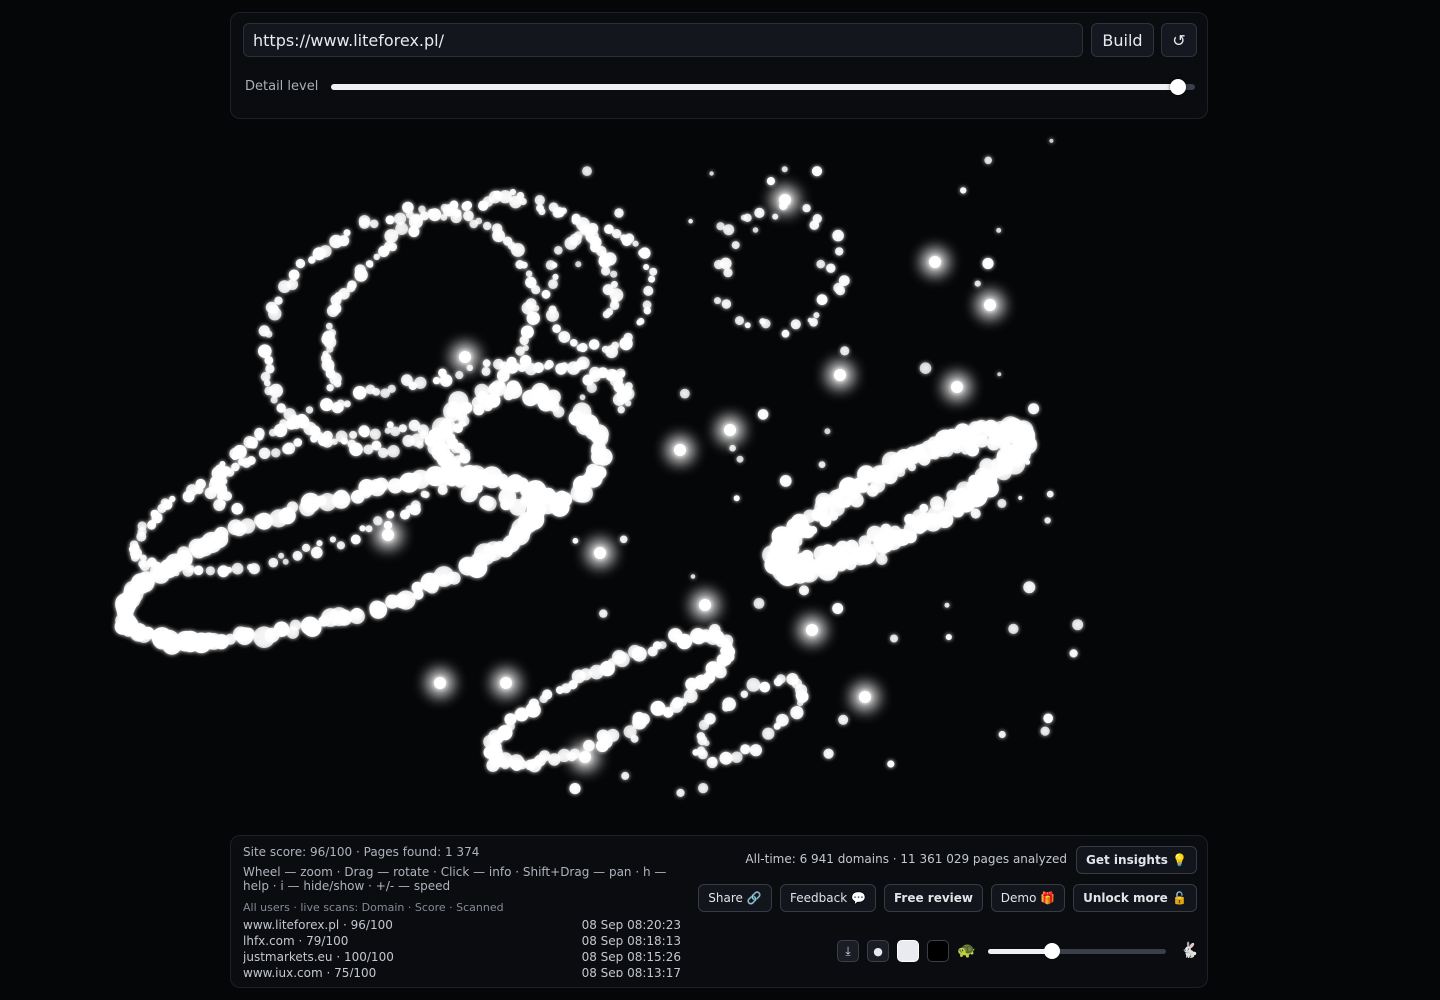  Describe the element at coordinates (1179, 40) in the screenshot. I see `reset-button: ↺` at that location.